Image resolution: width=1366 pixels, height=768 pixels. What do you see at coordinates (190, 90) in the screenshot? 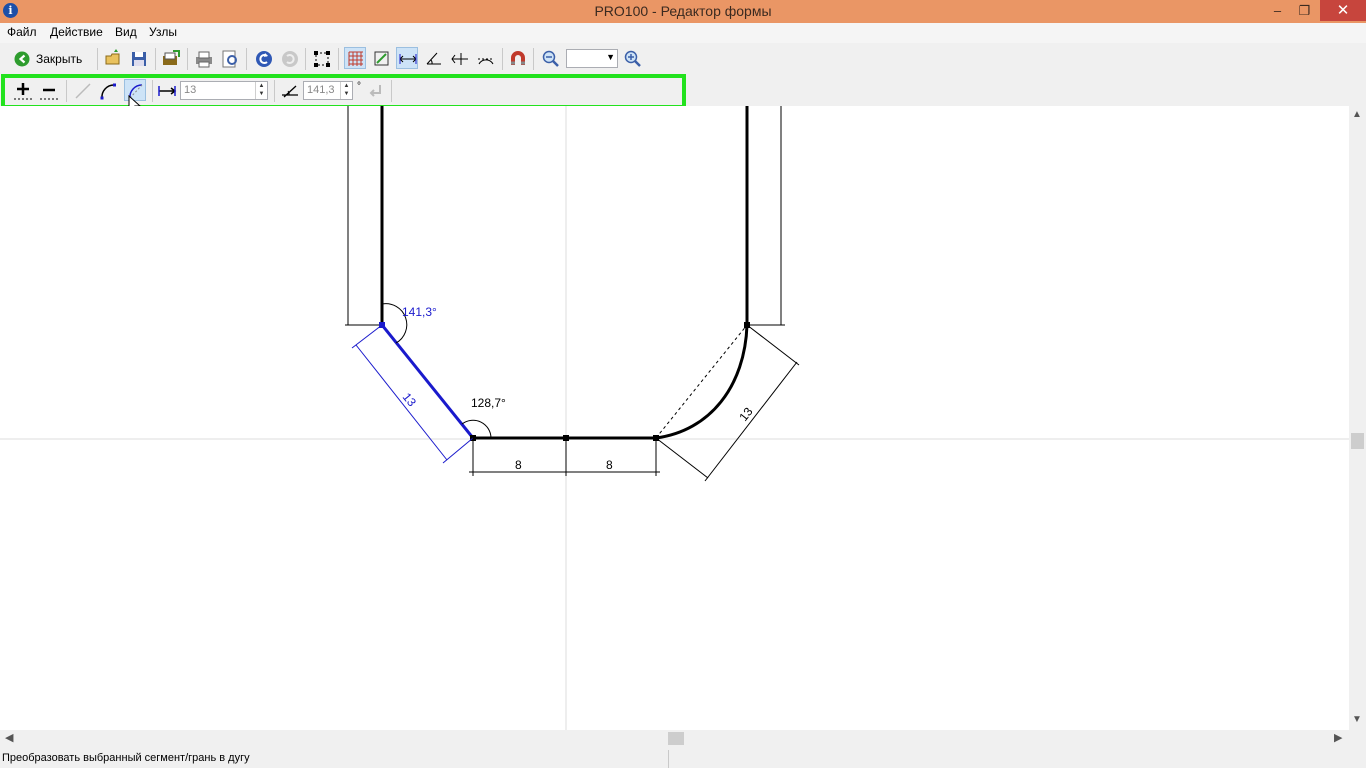
I see `length-value: 13` at bounding box center [190, 90].